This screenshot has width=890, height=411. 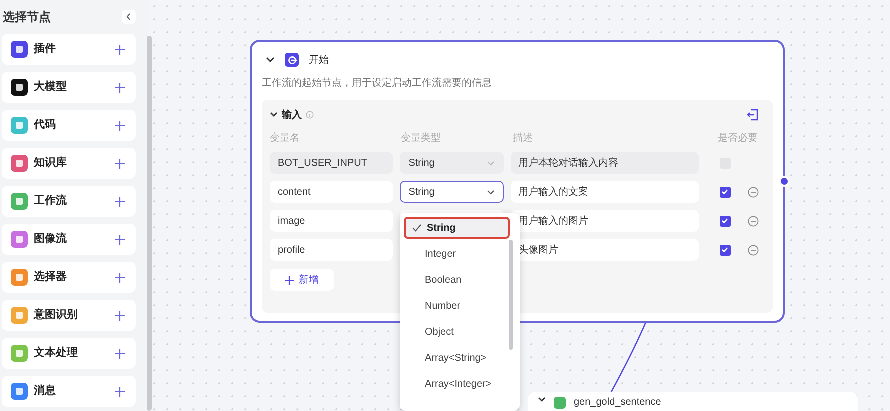 I want to click on section-title: 输入, so click(x=292, y=115).